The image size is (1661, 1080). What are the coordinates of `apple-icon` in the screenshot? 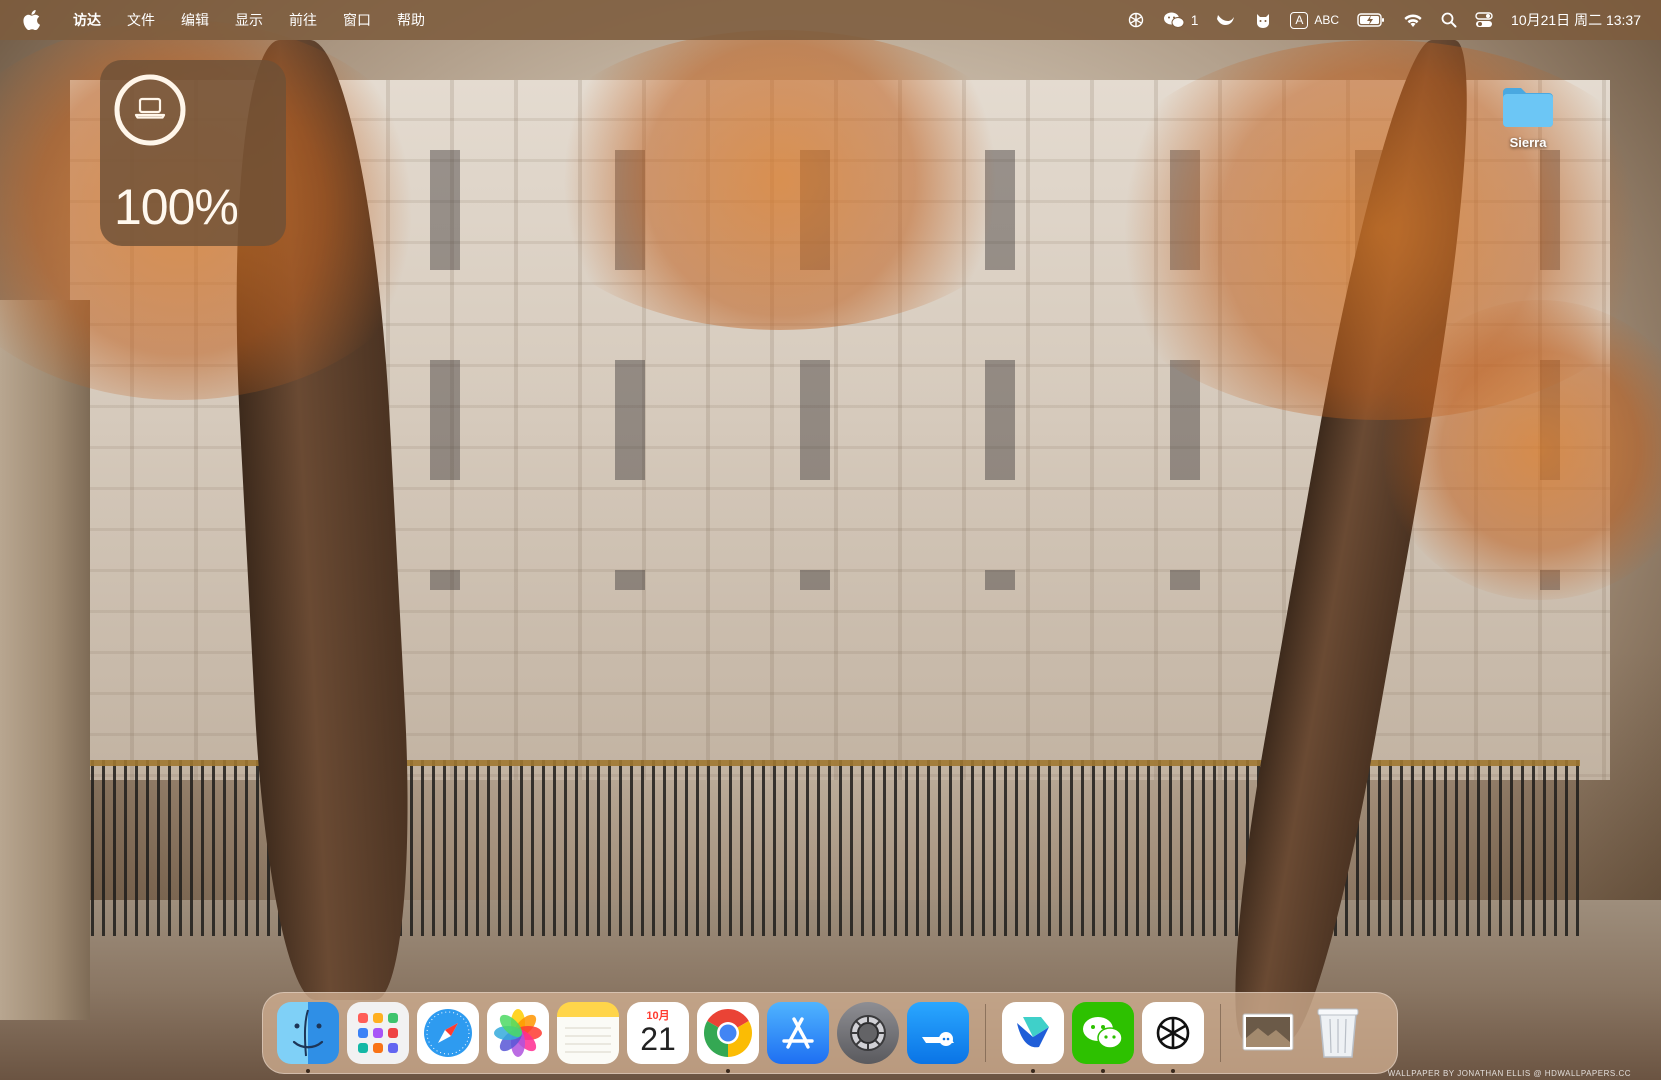 It's located at (31, 20).